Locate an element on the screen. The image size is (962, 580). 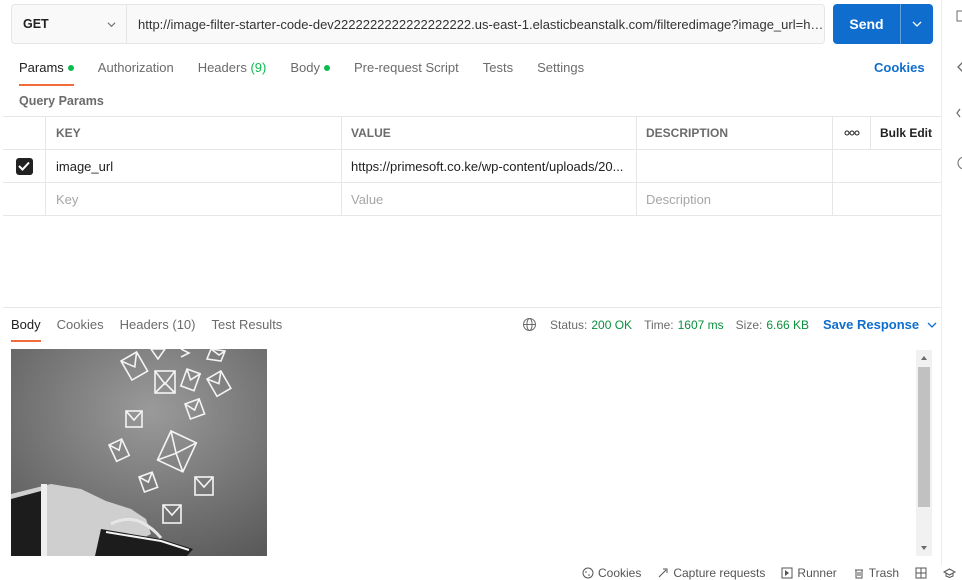
send-dropdown-button is located at coordinates (917, 24).